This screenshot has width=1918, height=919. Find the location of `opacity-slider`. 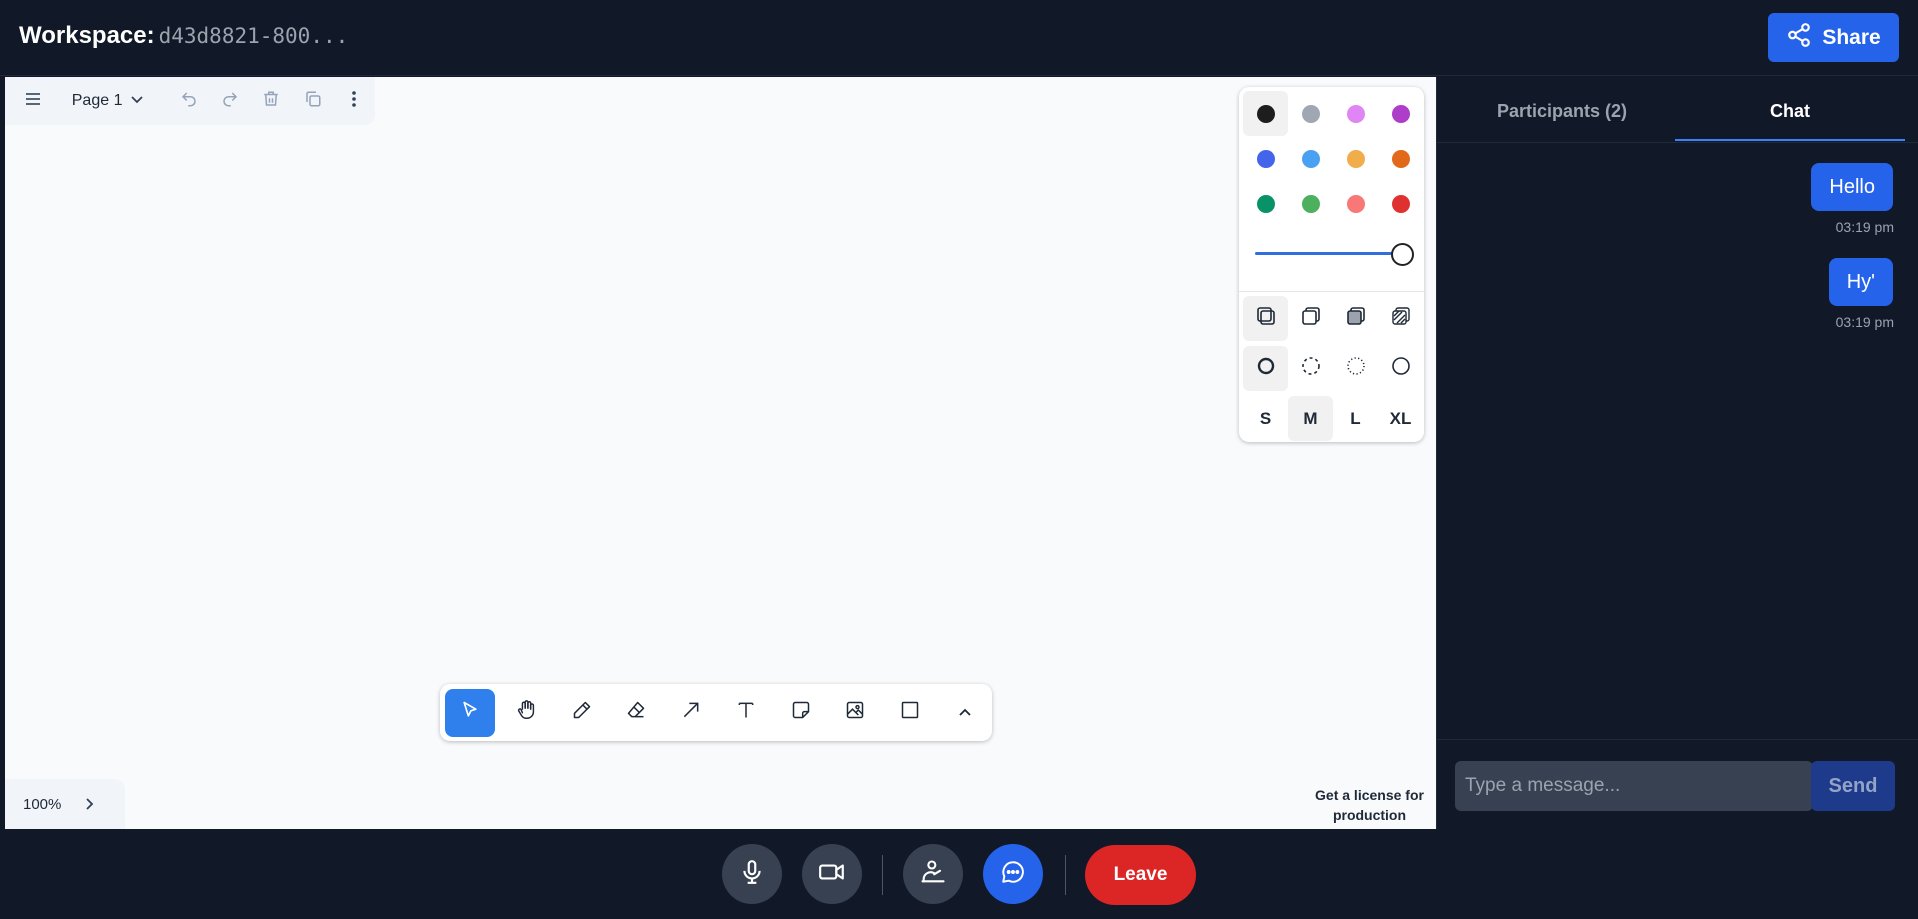

opacity-slider is located at coordinates (1335, 254).